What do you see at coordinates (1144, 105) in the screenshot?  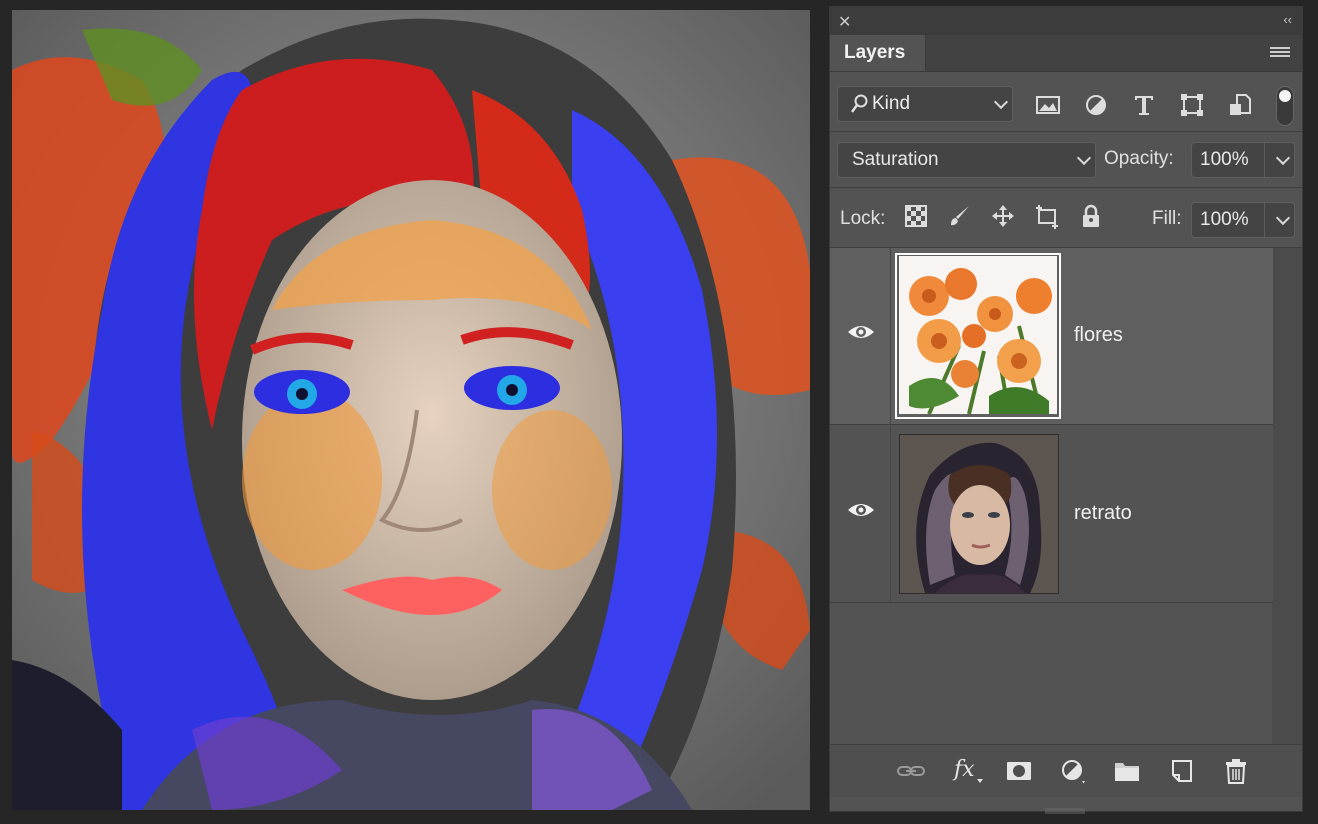 I see `type-filter-icon` at bounding box center [1144, 105].